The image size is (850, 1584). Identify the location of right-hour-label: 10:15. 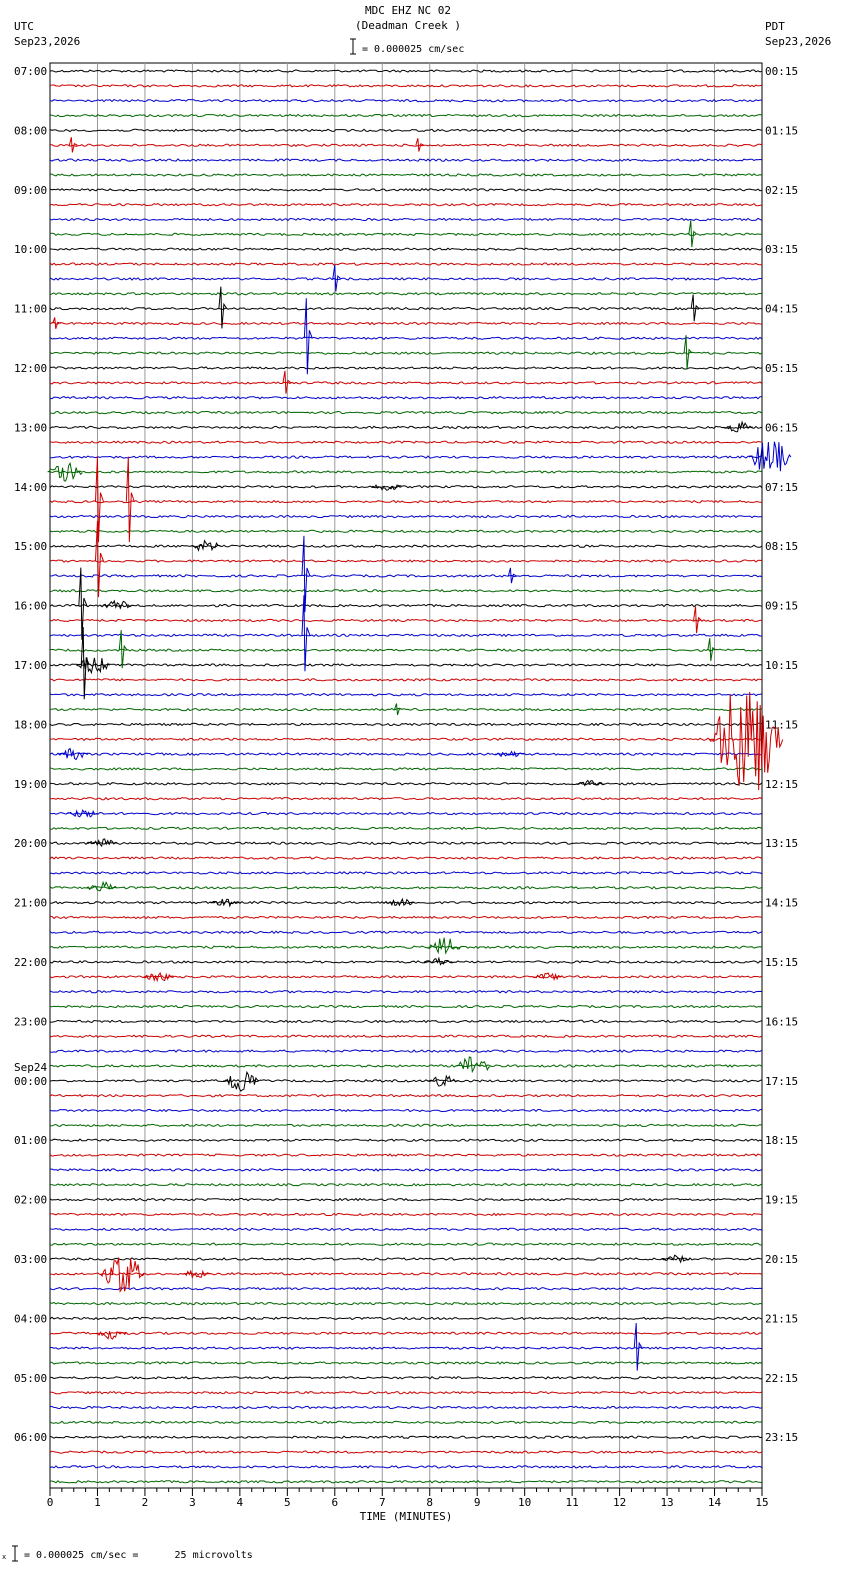
(781, 665).